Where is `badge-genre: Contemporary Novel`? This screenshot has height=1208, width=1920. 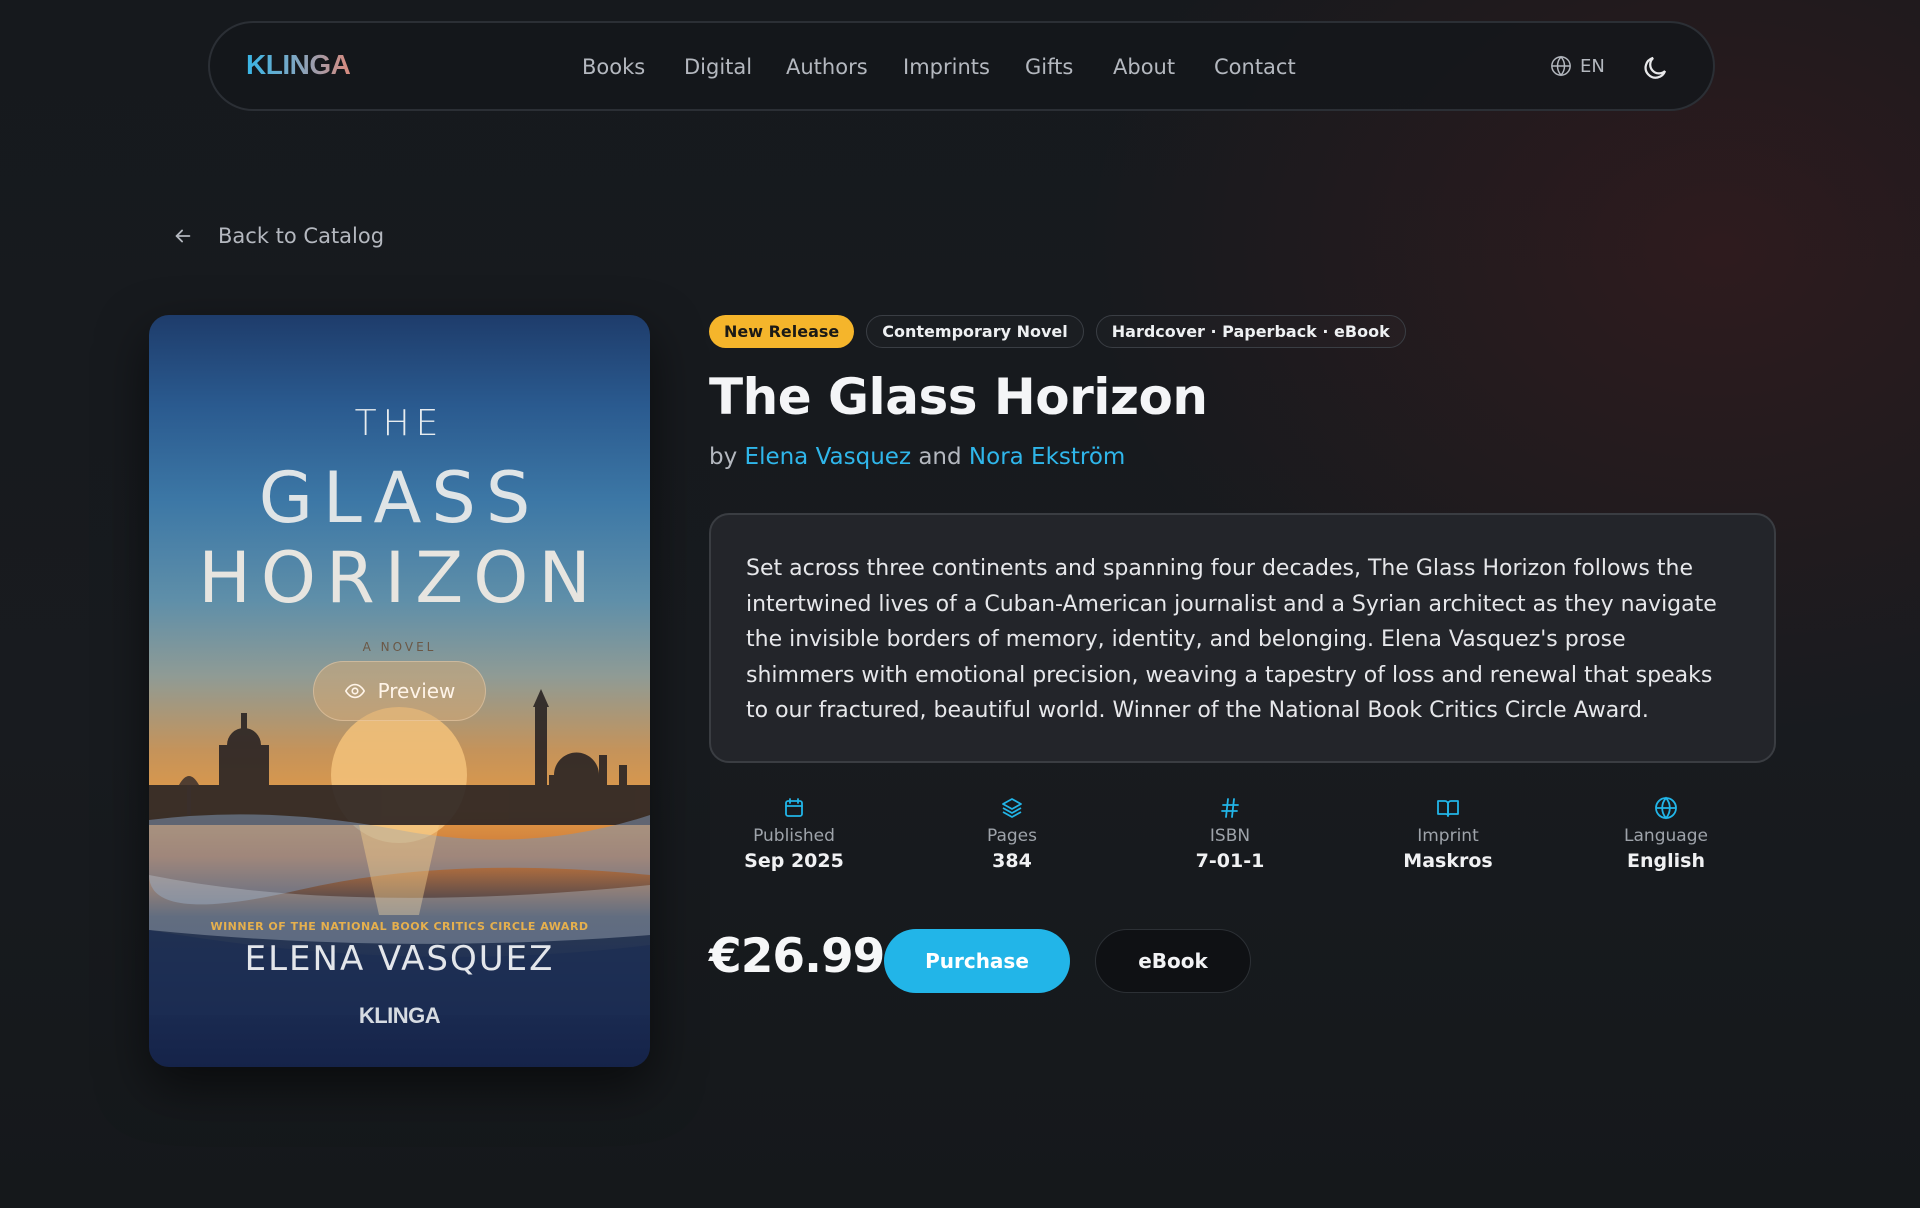
badge-genre: Contemporary Novel is located at coordinates (975, 331).